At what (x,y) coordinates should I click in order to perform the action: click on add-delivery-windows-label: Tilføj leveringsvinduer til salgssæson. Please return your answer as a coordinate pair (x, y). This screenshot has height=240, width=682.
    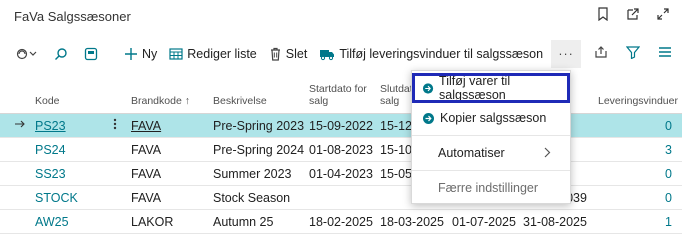
    Looking at the image, I should click on (441, 54).